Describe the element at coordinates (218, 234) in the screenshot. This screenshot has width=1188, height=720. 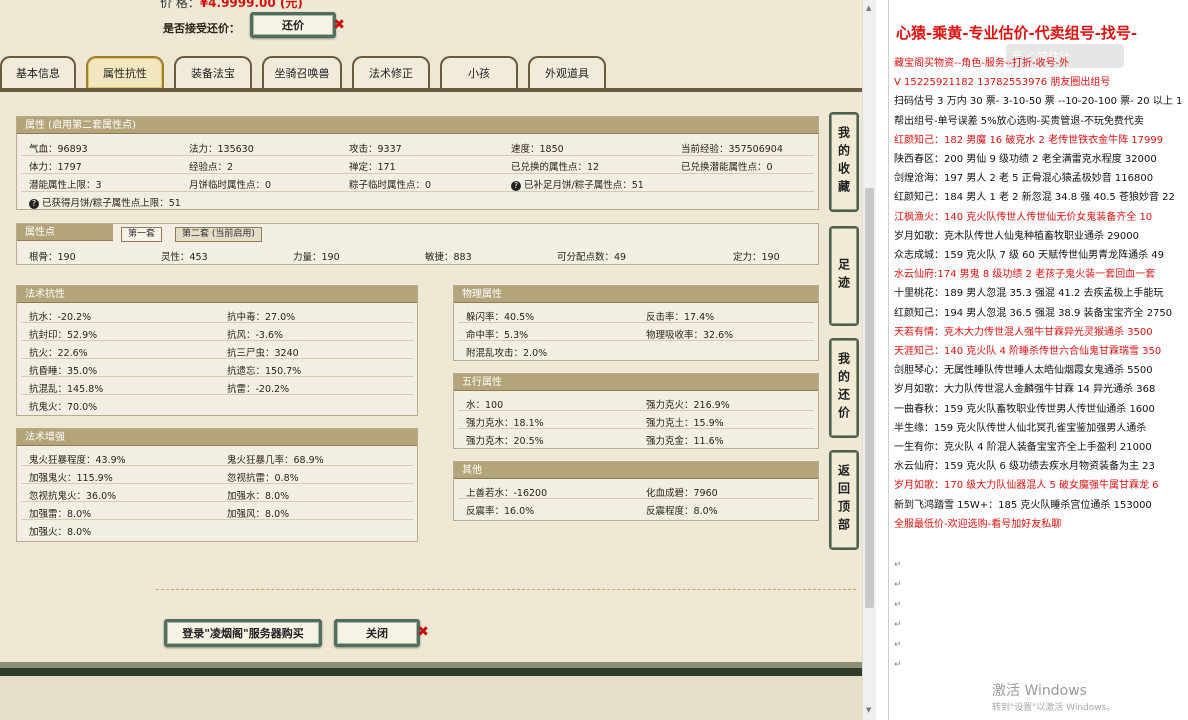
I see `subtab-second-set: 第二套 (当前启用)` at that location.